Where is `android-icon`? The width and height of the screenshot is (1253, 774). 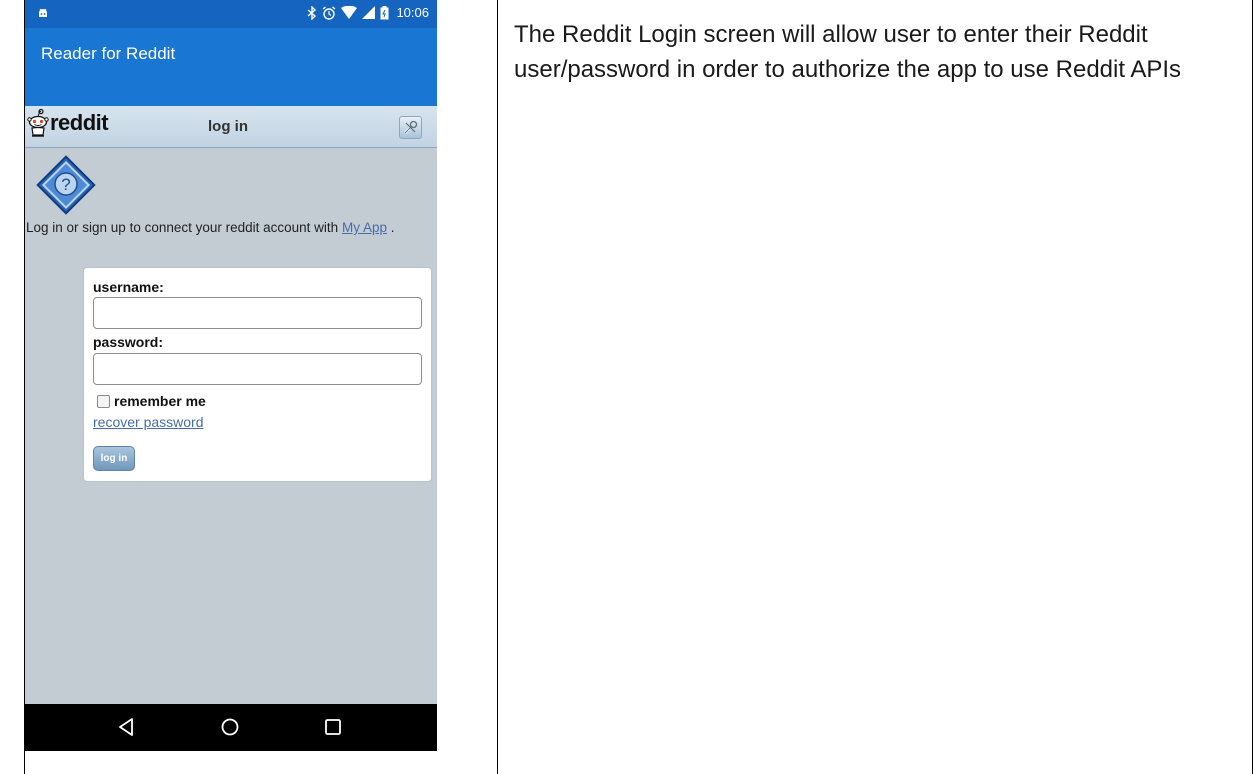
android-icon is located at coordinates (43, 12).